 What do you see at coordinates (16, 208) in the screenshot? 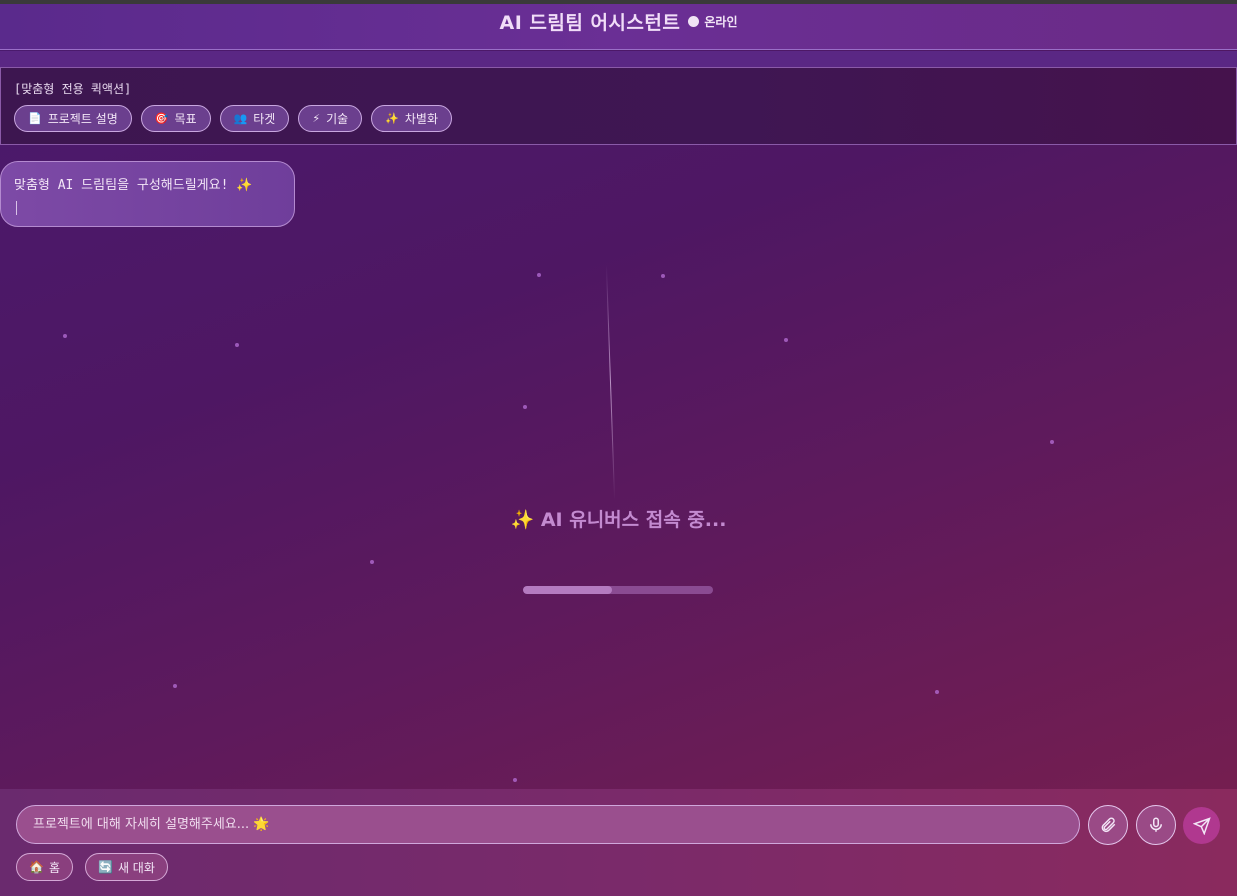
I see `typing-caret` at bounding box center [16, 208].